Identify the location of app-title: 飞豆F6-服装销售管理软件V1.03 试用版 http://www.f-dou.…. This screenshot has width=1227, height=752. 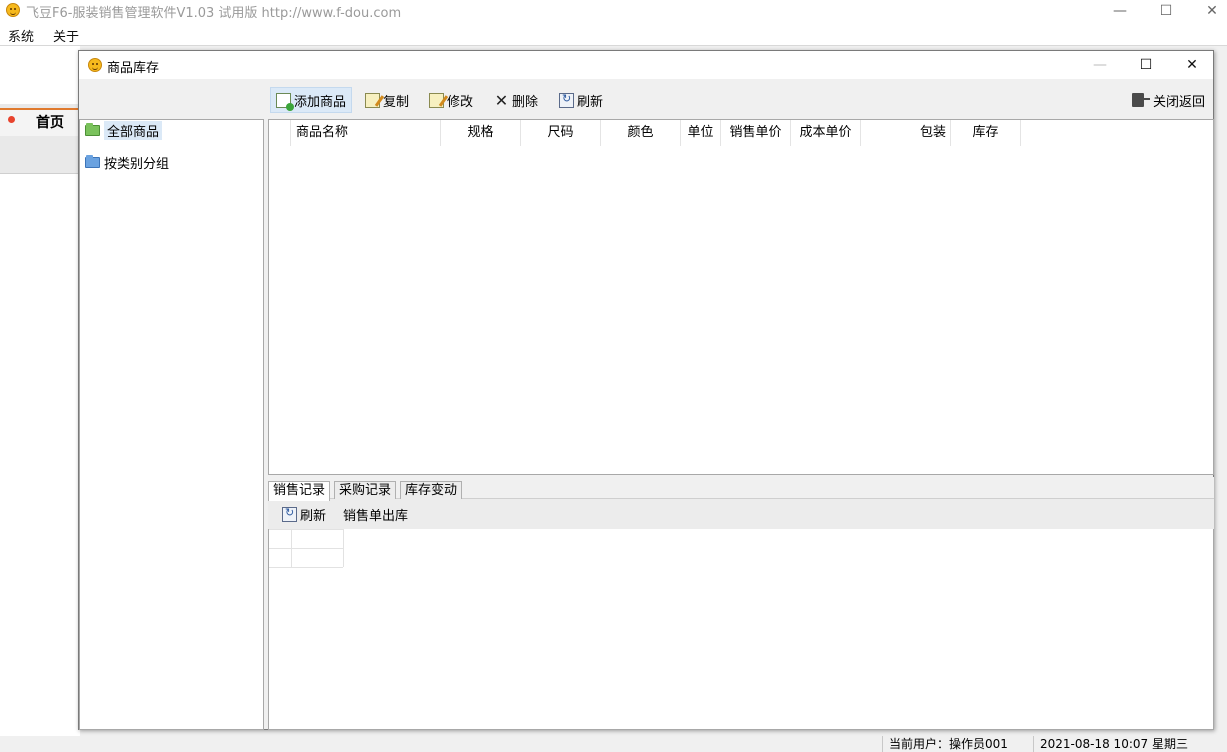
(214, 13).